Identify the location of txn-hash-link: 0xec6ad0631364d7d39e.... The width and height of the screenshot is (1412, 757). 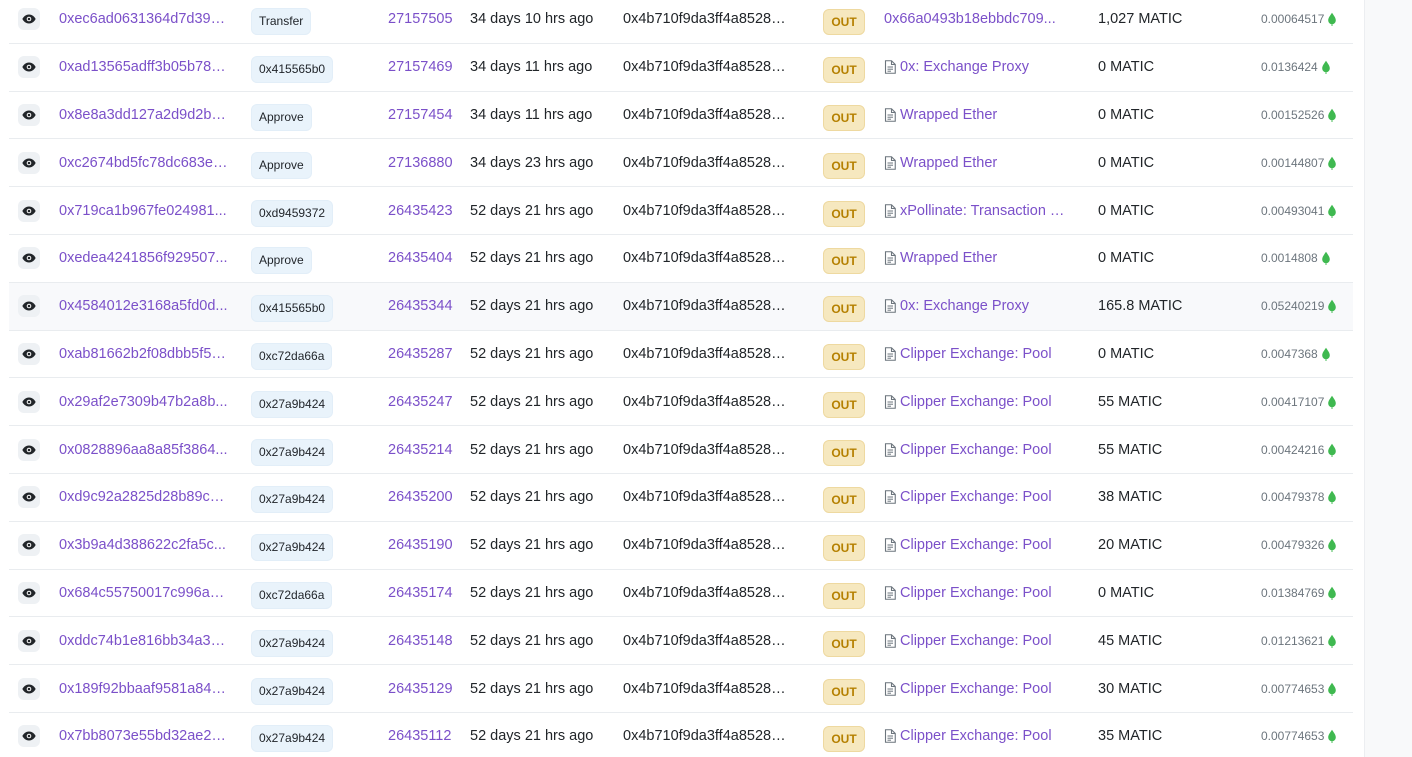
(144, 19).